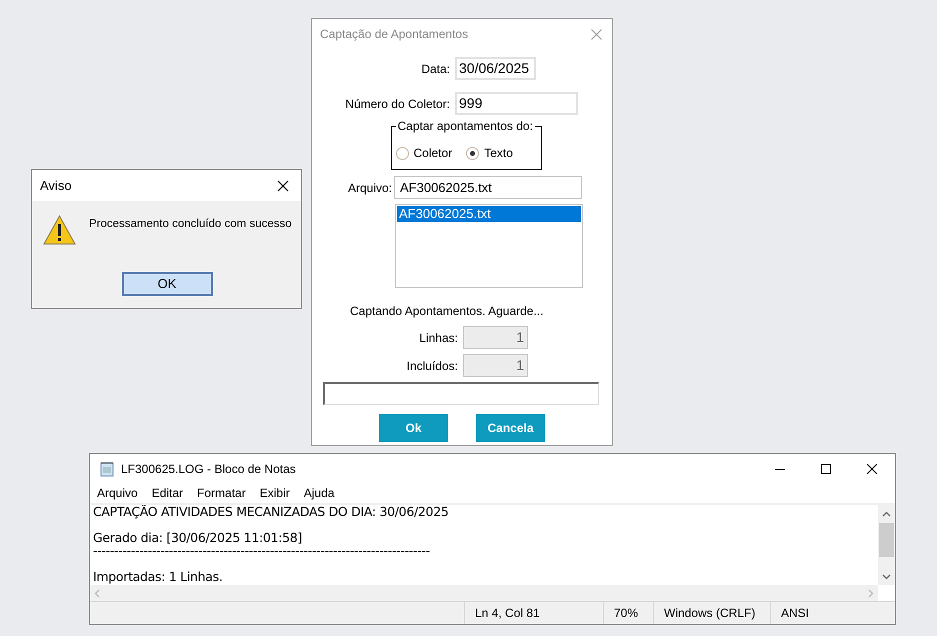  What do you see at coordinates (886, 514) in the screenshot?
I see `scroll-up-icon` at bounding box center [886, 514].